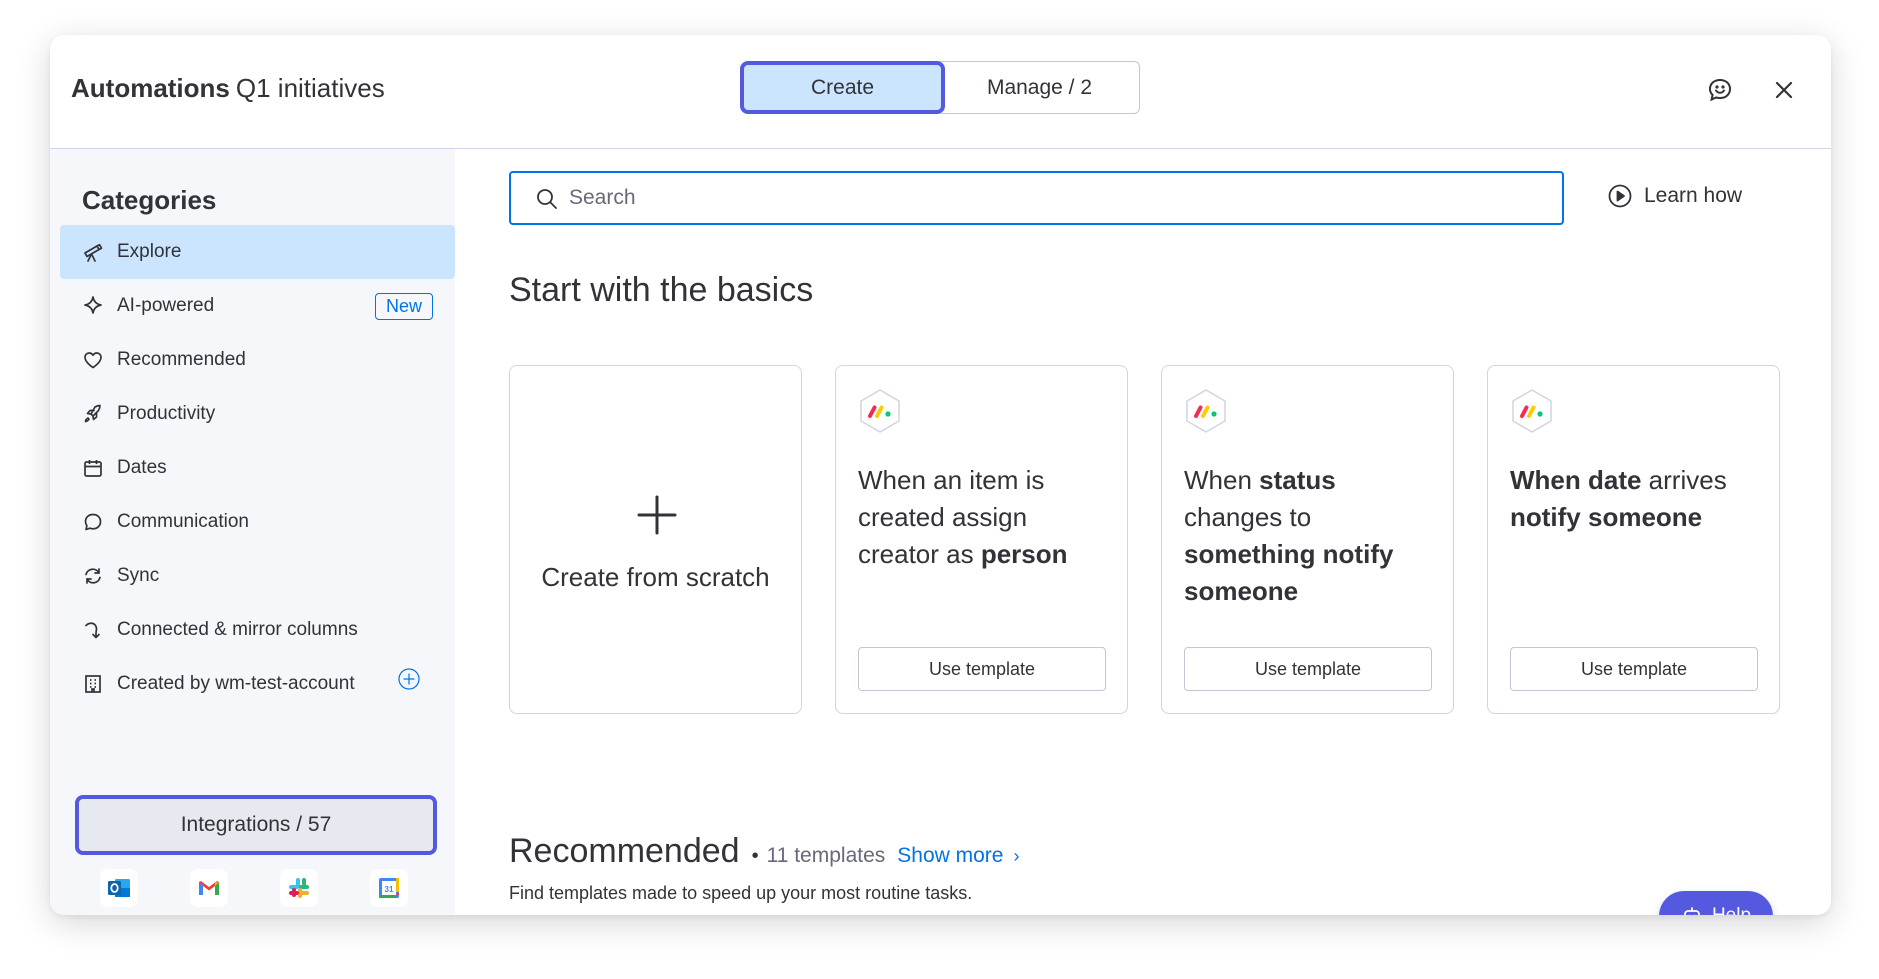 The width and height of the screenshot is (1879, 979). What do you see at coordinates (826, 855) in the screenshot?
I see `templates-count: 11 templates` at bounding box center [826, 855].